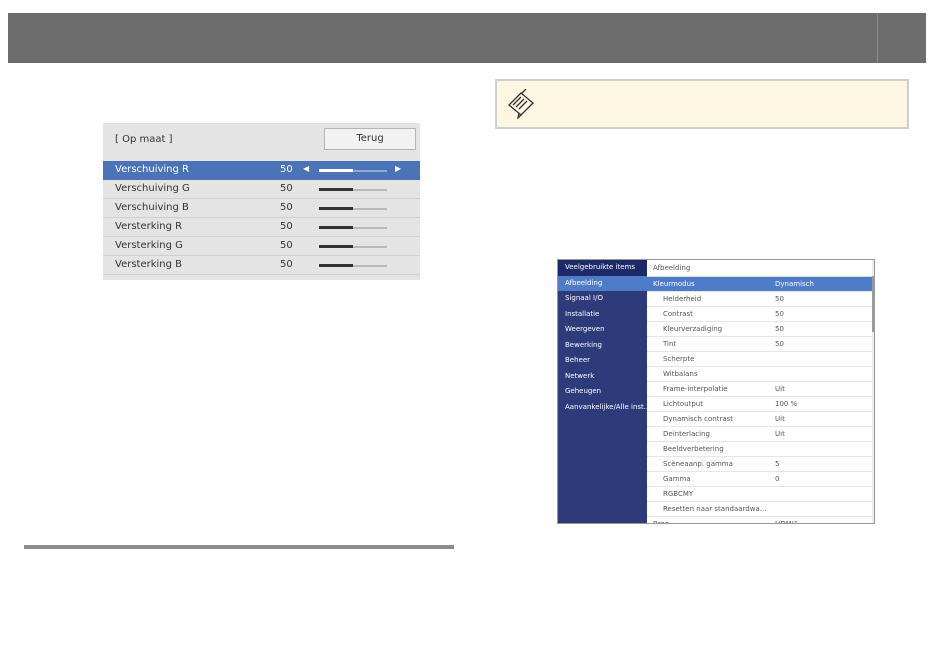 The width and height of the screenshot is (950, 660). I want to click on menu-sidebar-item: Geheugen, so click(602, 392).